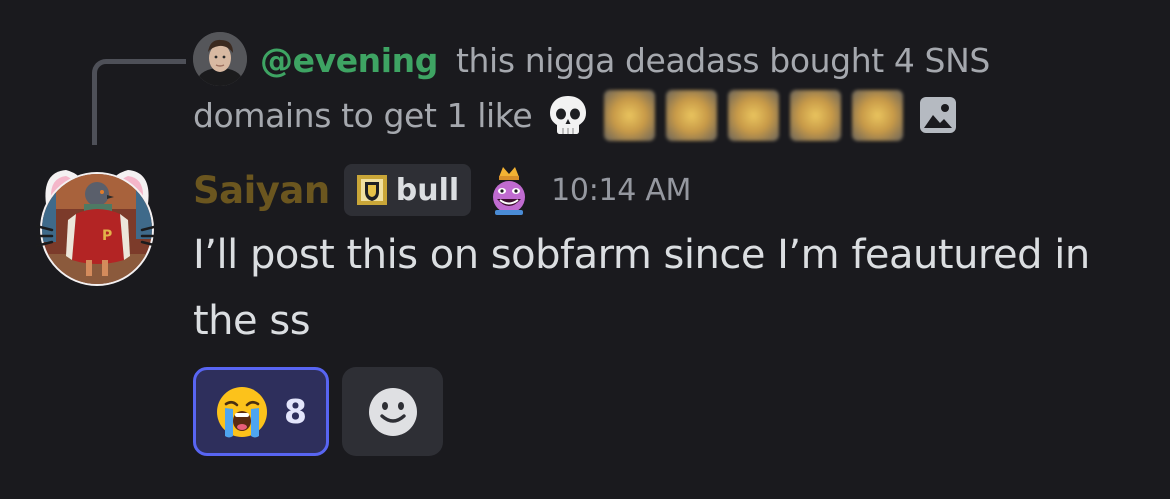 The width and height of the screenshot is (1170, 499). I want to click on message-header: Saiyan bull 10:14 AM, so click(442, 190).